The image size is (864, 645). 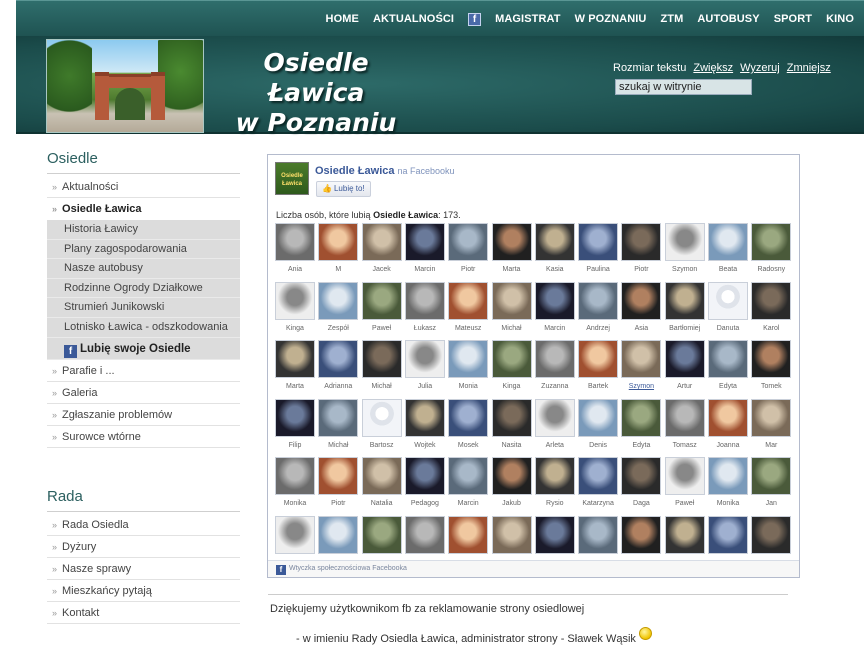 What do you see at coordinates (143, 187) in the screenshot?
I see `sidebar-item-aktualnosci: » Aktualności` at bounding box center [143, 187].